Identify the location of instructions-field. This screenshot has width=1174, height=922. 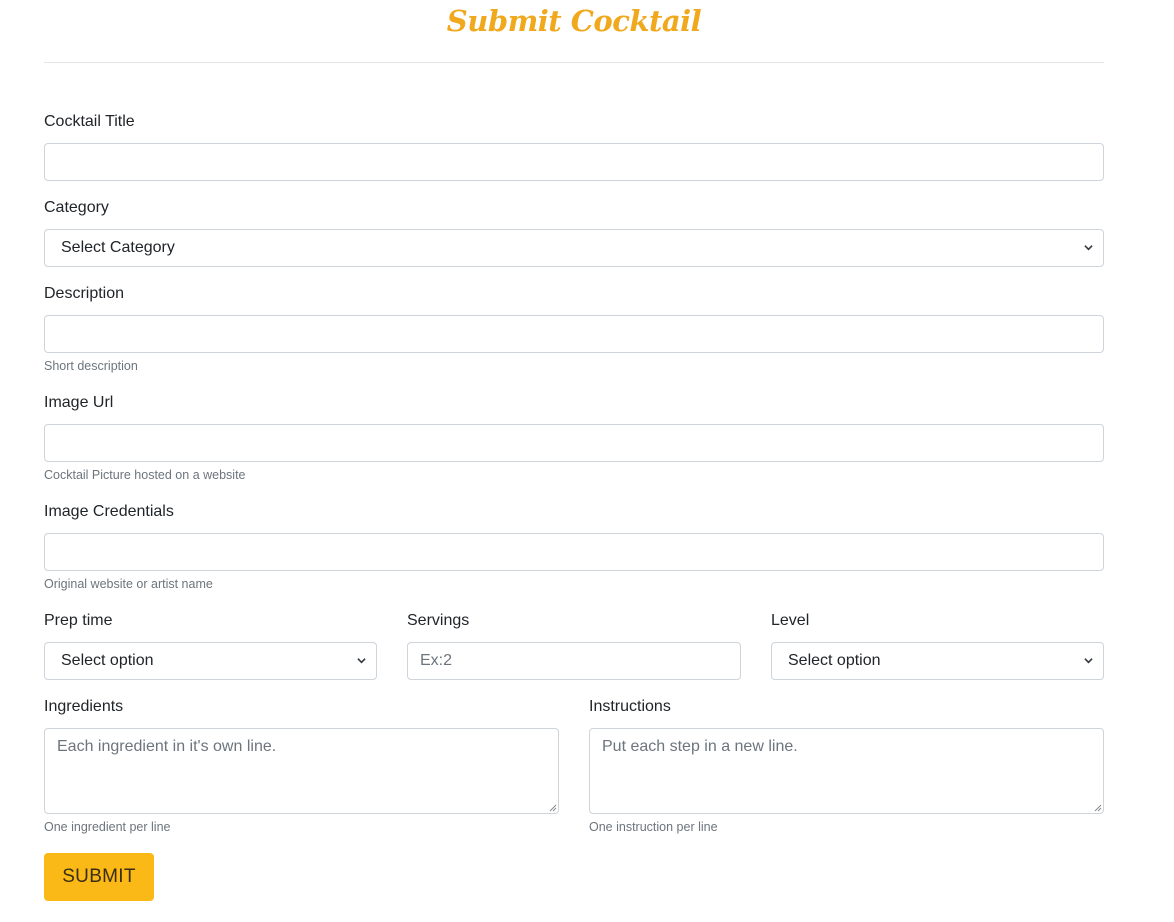
(846, 771).